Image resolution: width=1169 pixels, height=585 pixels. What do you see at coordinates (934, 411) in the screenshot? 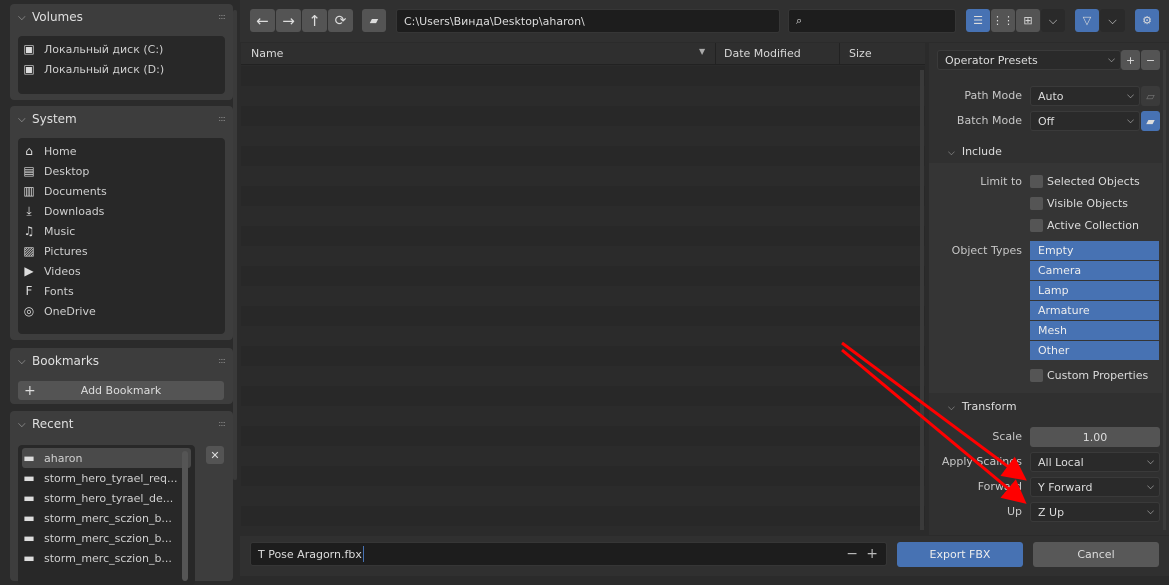
I see `arrow-to-forward` at bounding box center [934, 411].